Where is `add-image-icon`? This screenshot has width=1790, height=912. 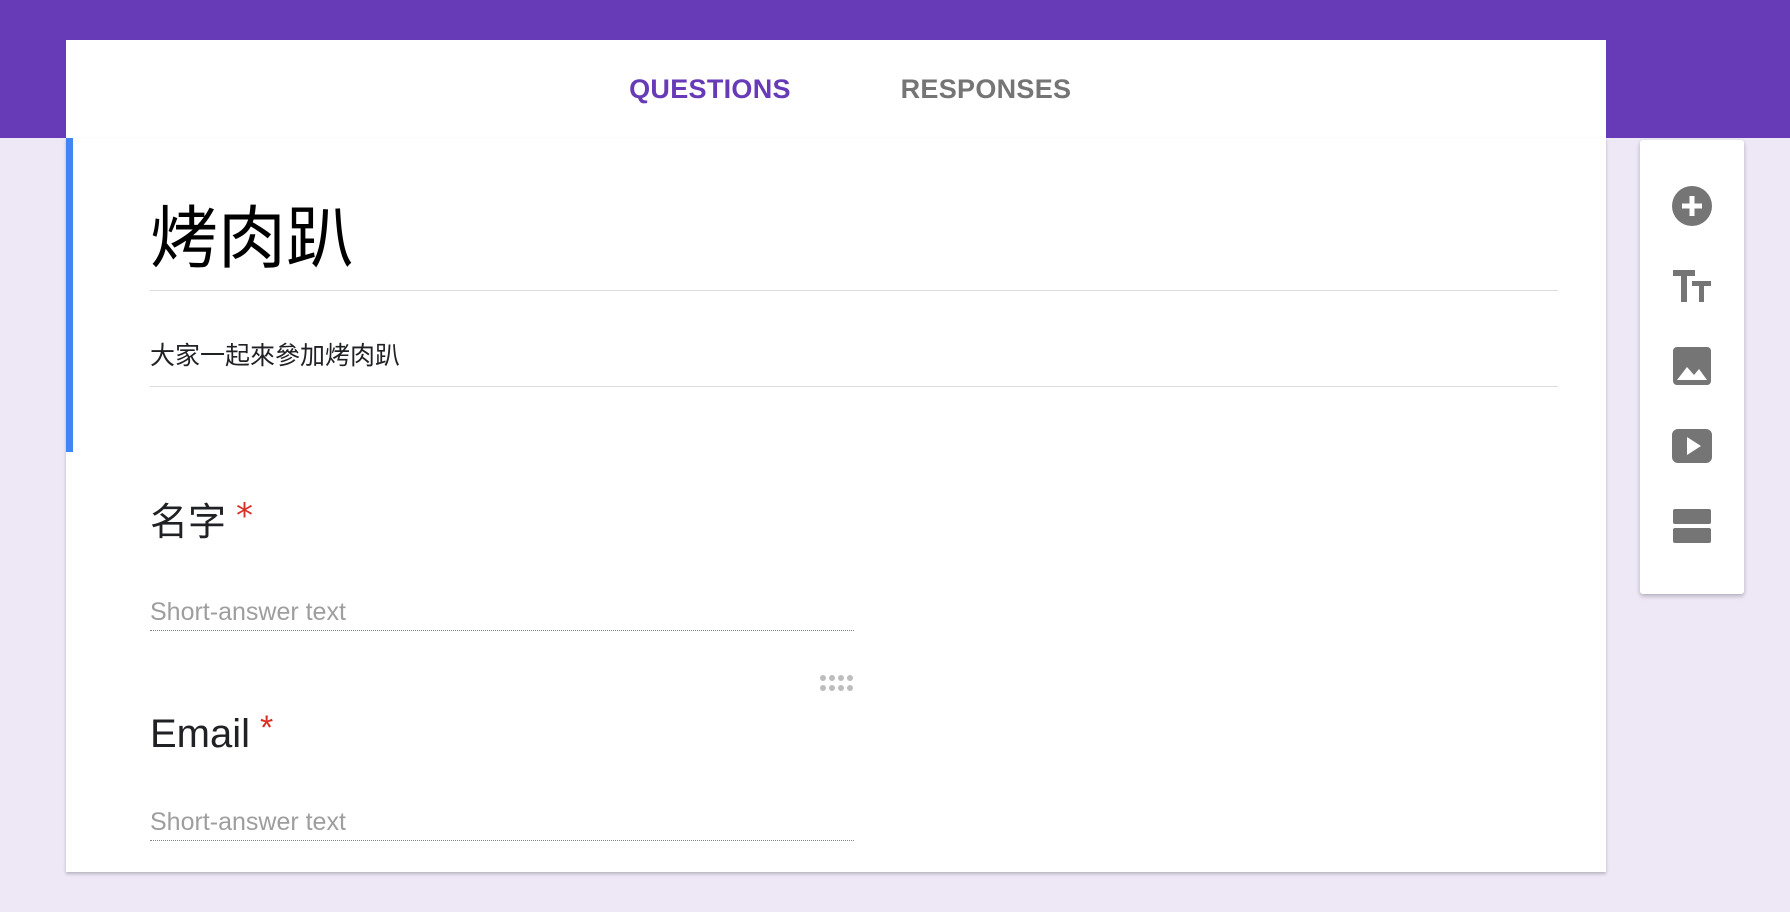 add-image-icon is located at coordinates (1692, 366).